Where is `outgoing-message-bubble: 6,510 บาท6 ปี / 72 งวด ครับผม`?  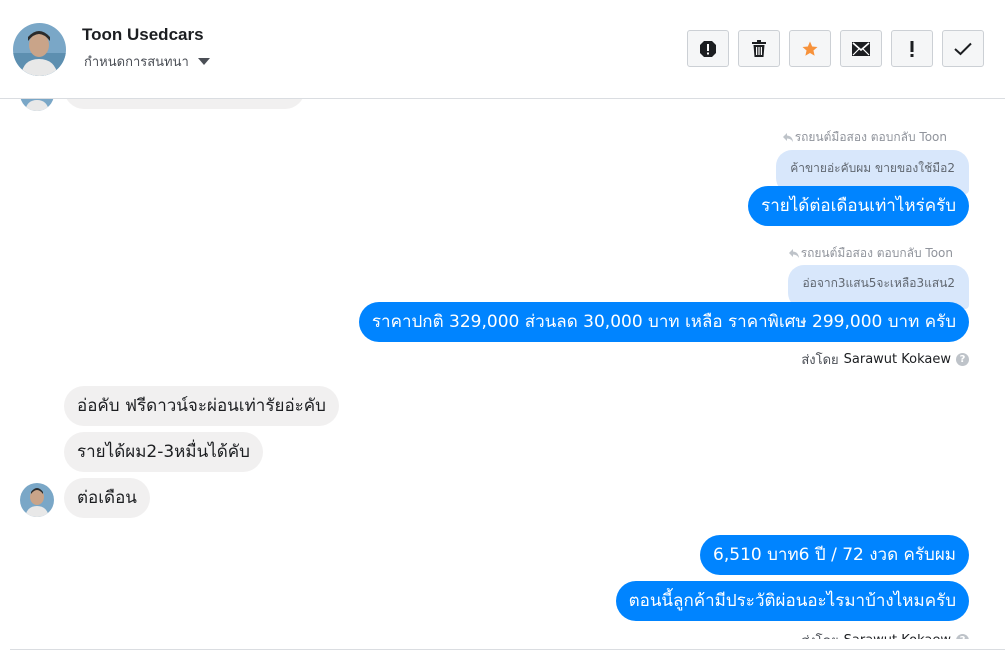
outgoing-message-bubble: 6,510 บาท6 ปี / 72 งวด ครับผม is located at coordinates (834, 555).